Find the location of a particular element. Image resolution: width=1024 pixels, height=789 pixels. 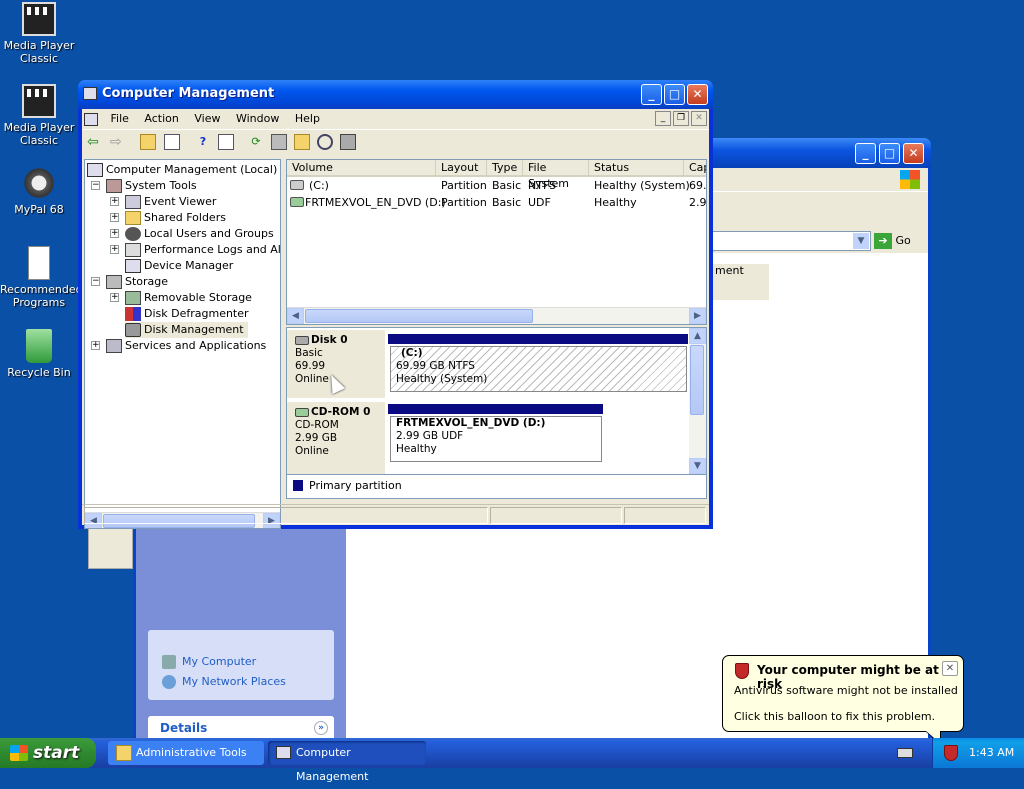

details-header: Details » is located at coordinates (241, 728).